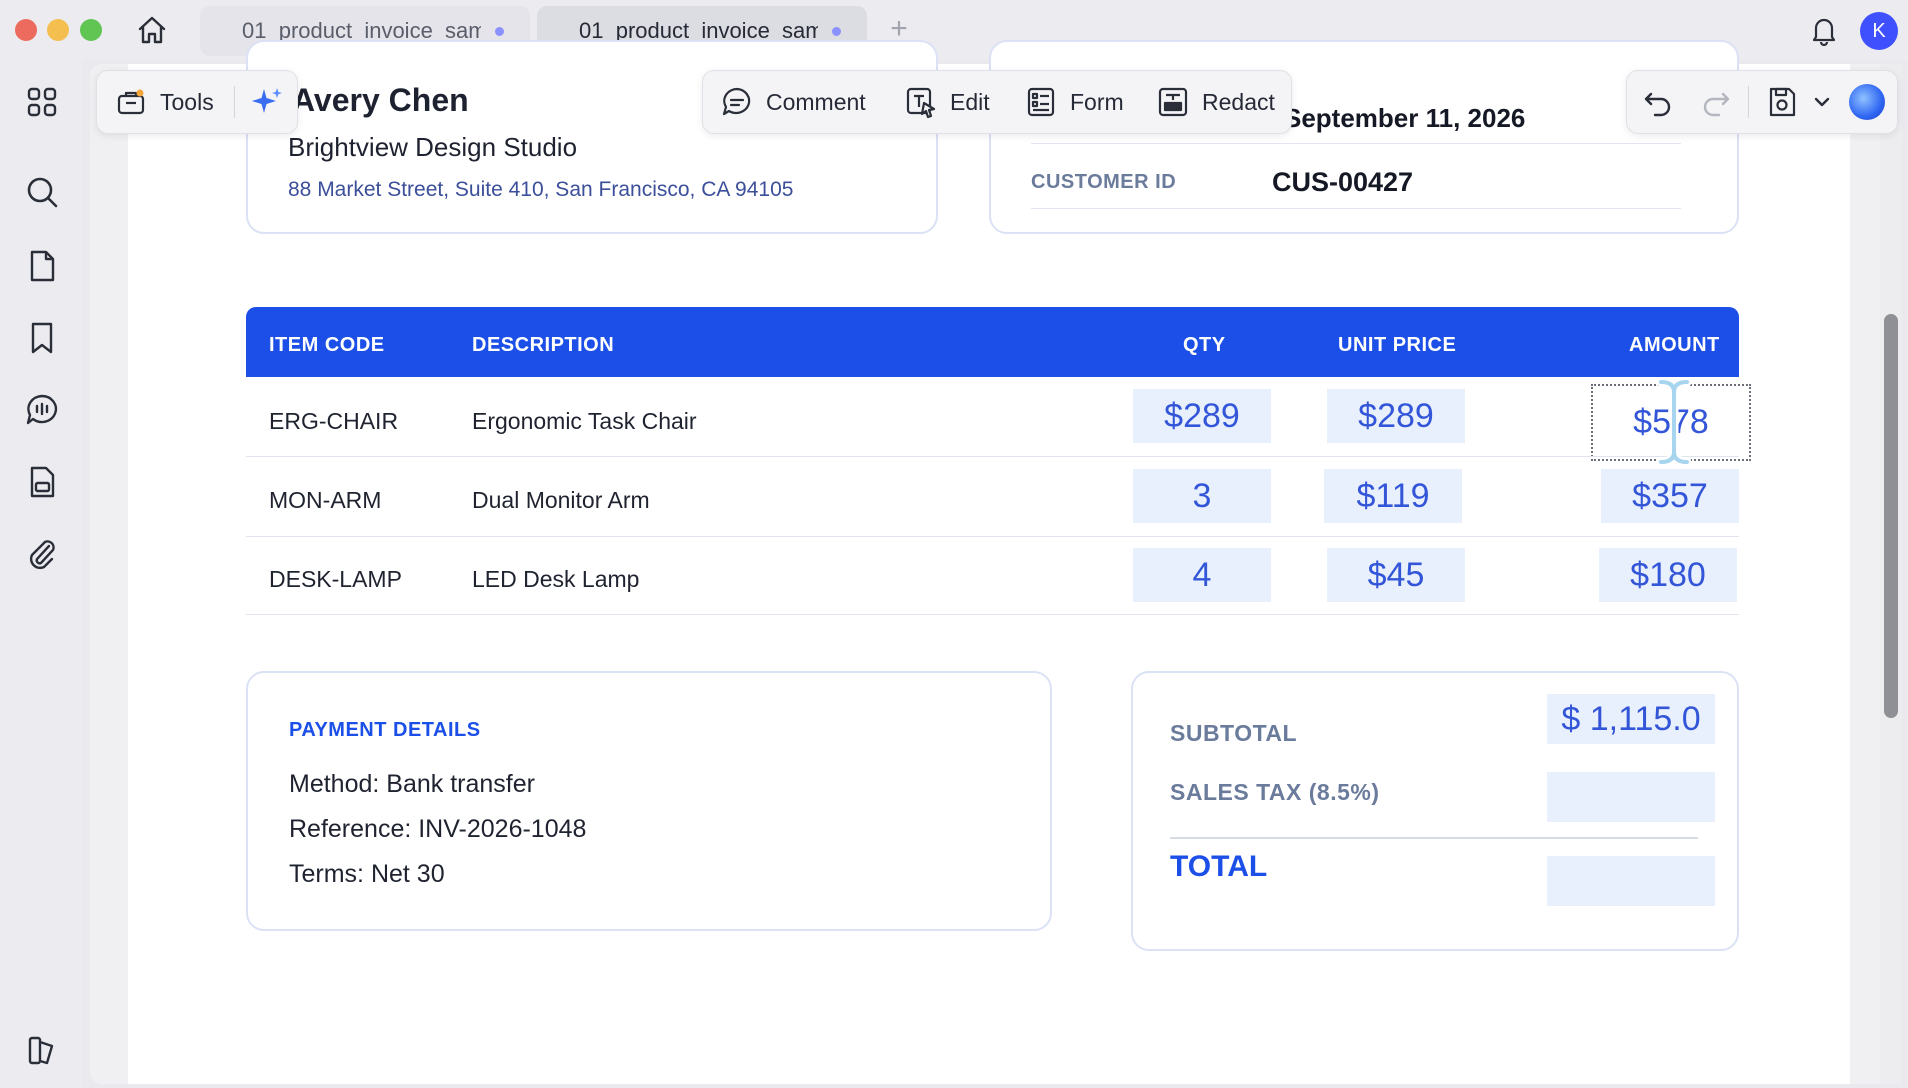  Describe the element at coordinates (1238, 101) in the screenshot. I see `redact-label: Redact` at that location.